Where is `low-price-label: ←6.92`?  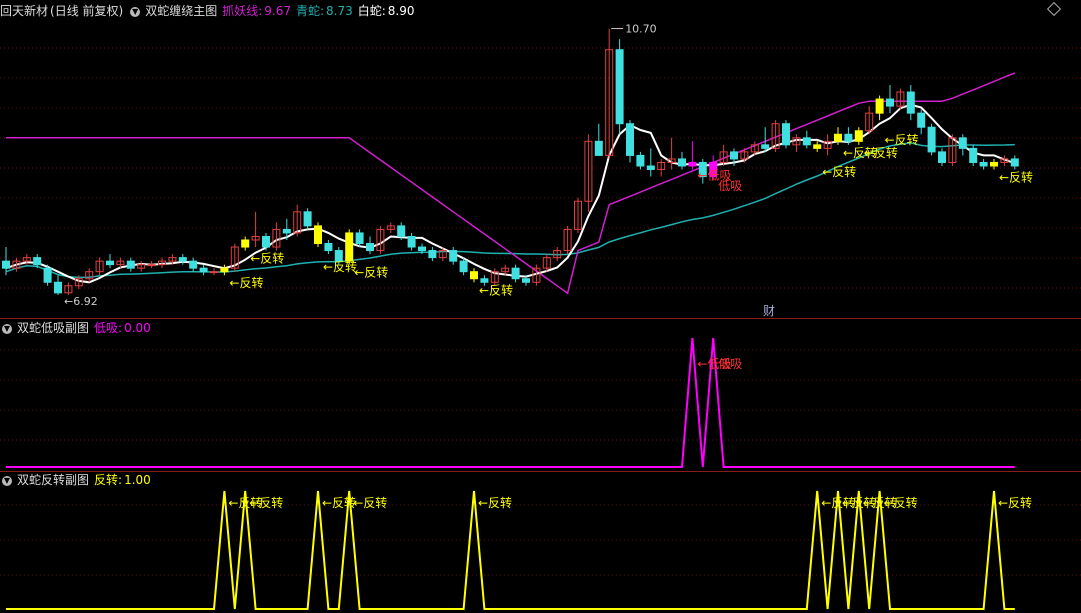 low-price-label: ←6.92 is located at coordinates (81, 301).